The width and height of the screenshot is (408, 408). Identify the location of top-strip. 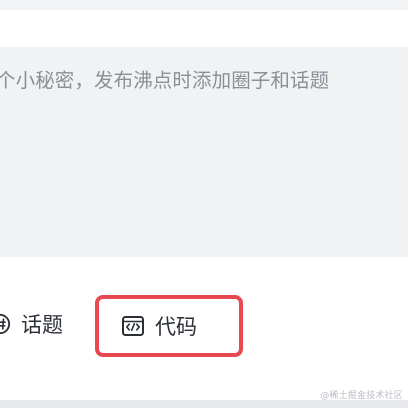
(204, 5).